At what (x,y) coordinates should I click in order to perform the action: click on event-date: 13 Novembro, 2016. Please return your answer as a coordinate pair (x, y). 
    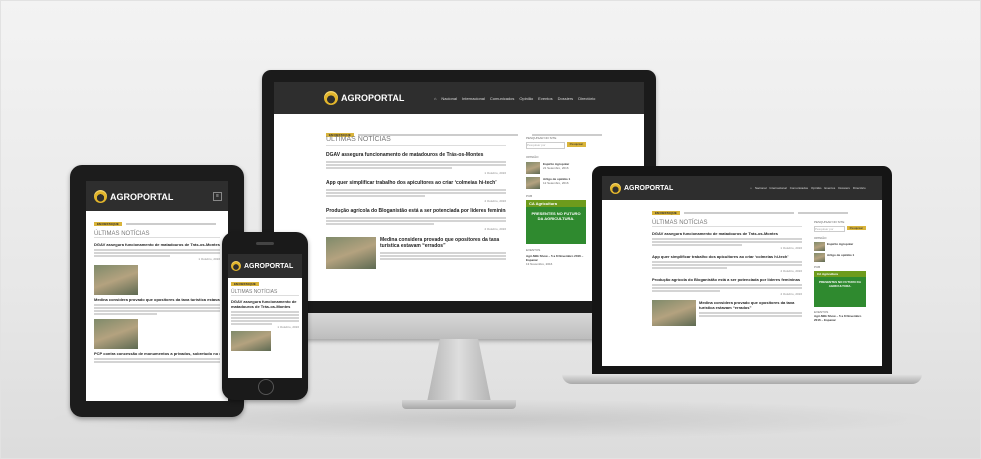
    Looking at the image, I should click on (539, 264).